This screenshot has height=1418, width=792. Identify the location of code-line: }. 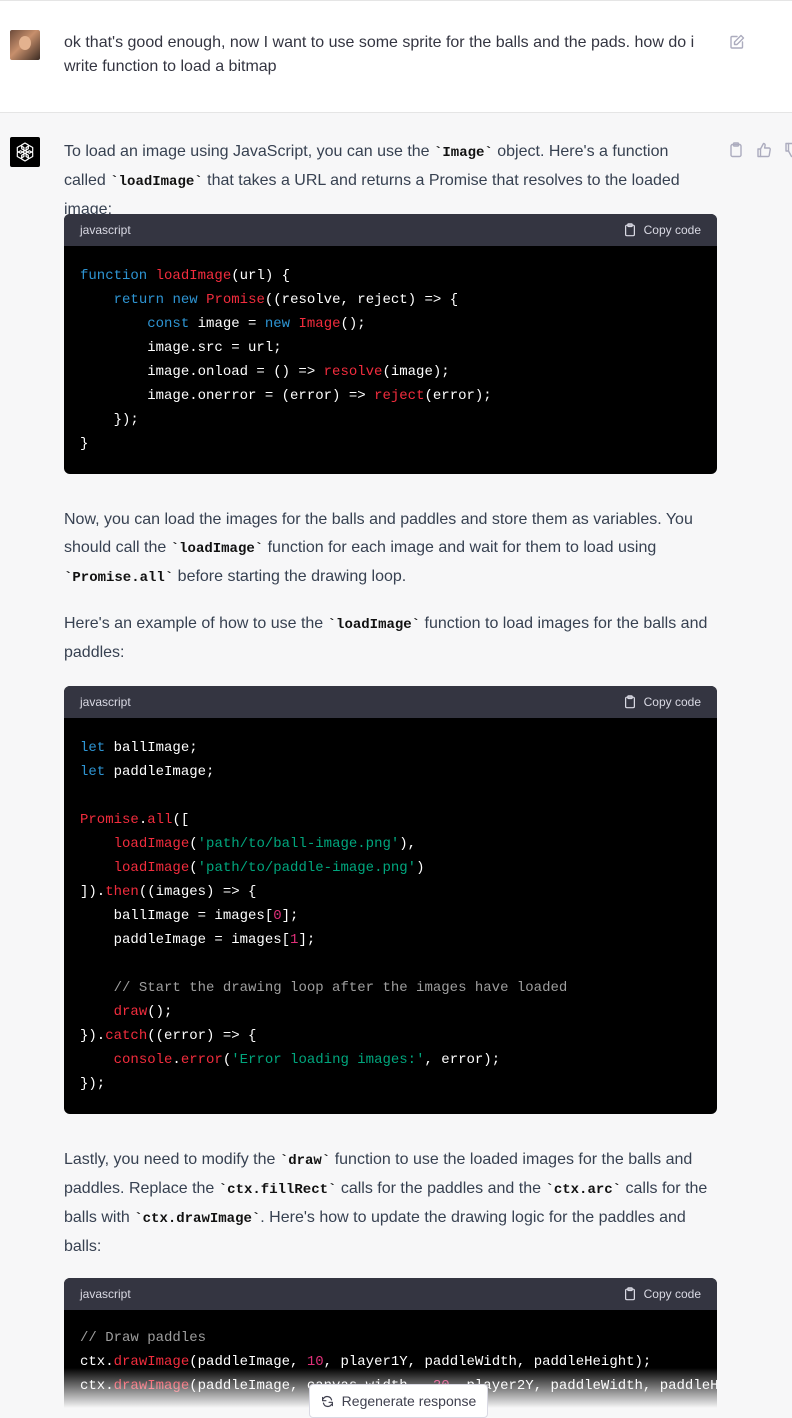
(84, 444).